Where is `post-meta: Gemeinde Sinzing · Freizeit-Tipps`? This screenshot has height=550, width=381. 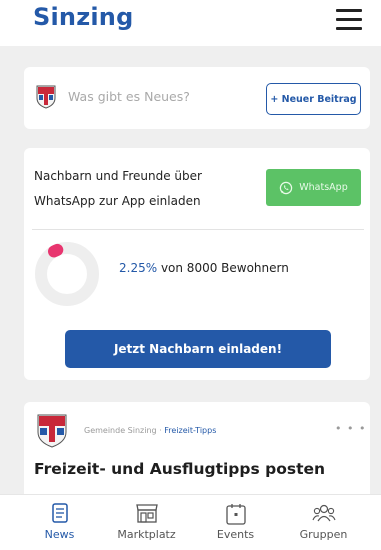 post-meta: Gemeinde Sinzing · Freizeit-Tipps is located at coordinates (150, 430).